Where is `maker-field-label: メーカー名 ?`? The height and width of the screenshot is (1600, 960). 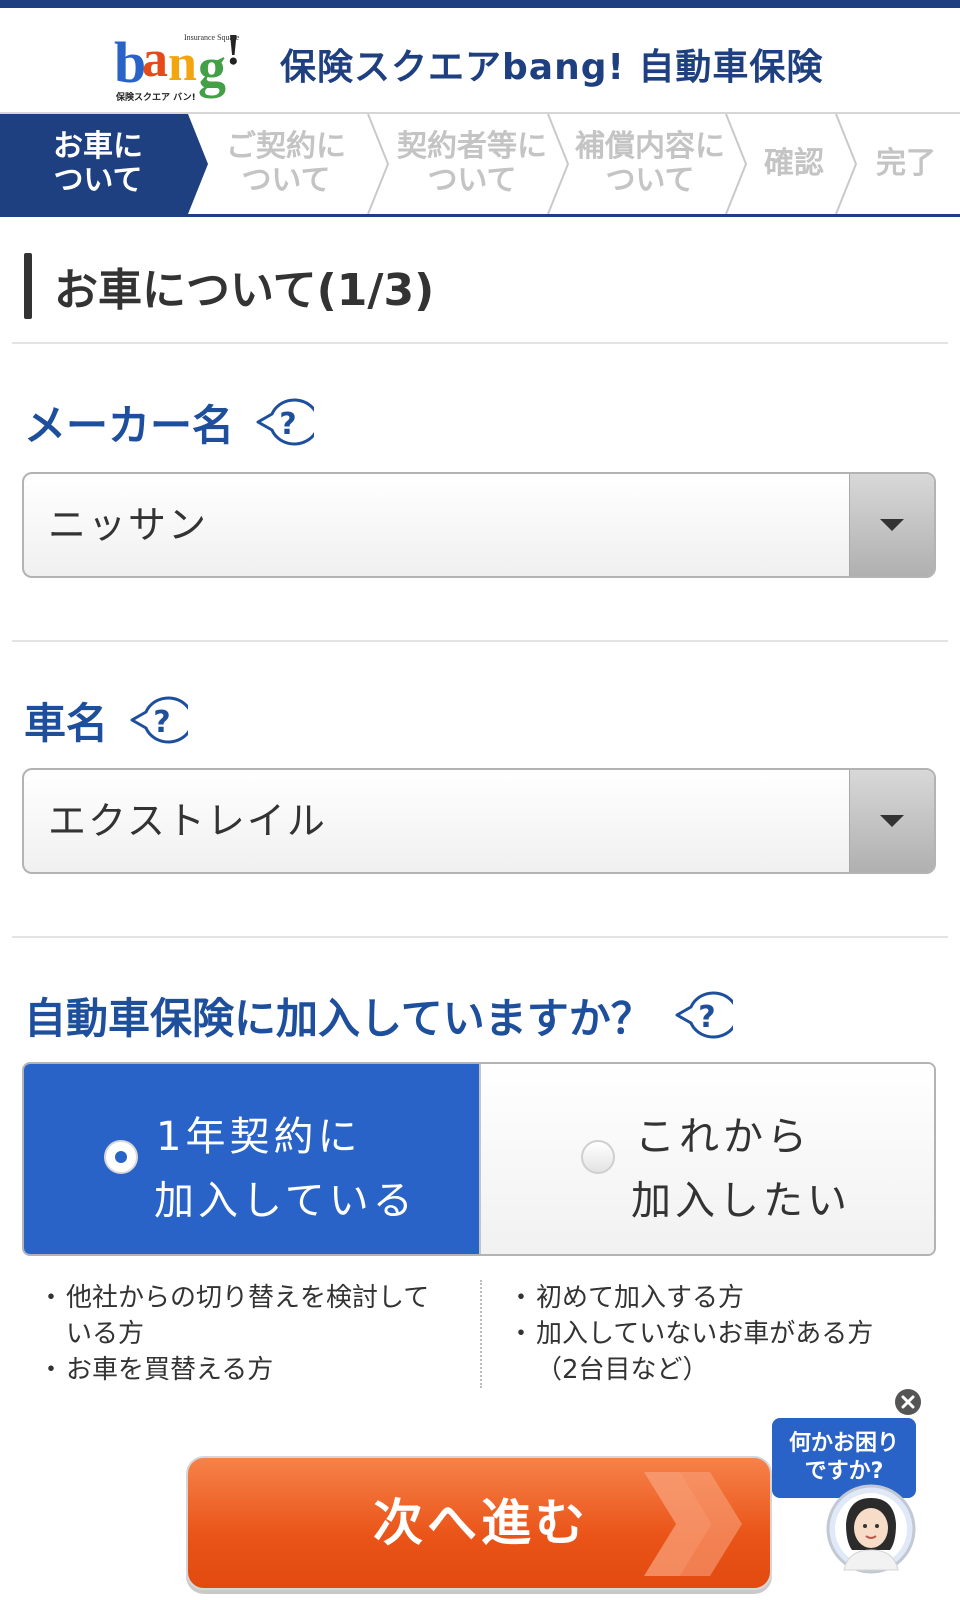
maker-field-label: メーカー名 ? is located at coordinates (169, 422).